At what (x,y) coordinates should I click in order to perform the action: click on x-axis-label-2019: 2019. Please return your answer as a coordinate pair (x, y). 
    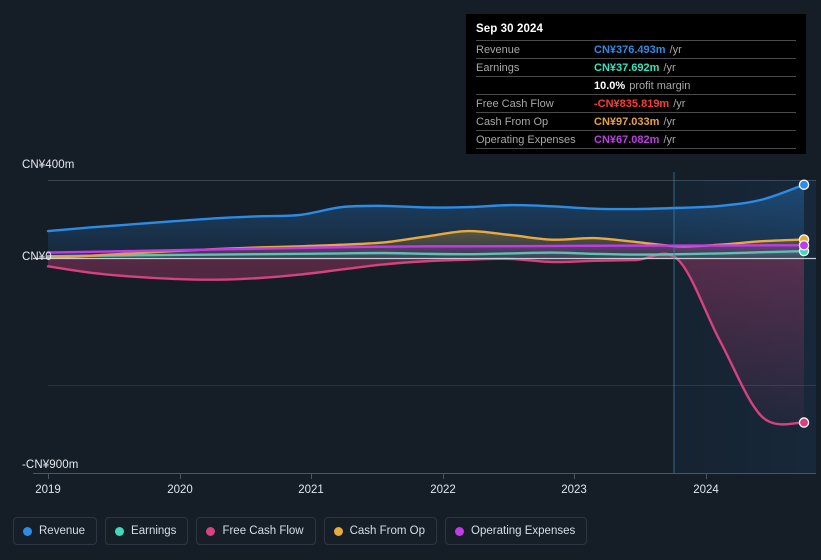
    Looking at the image, I should click on (48, 490).